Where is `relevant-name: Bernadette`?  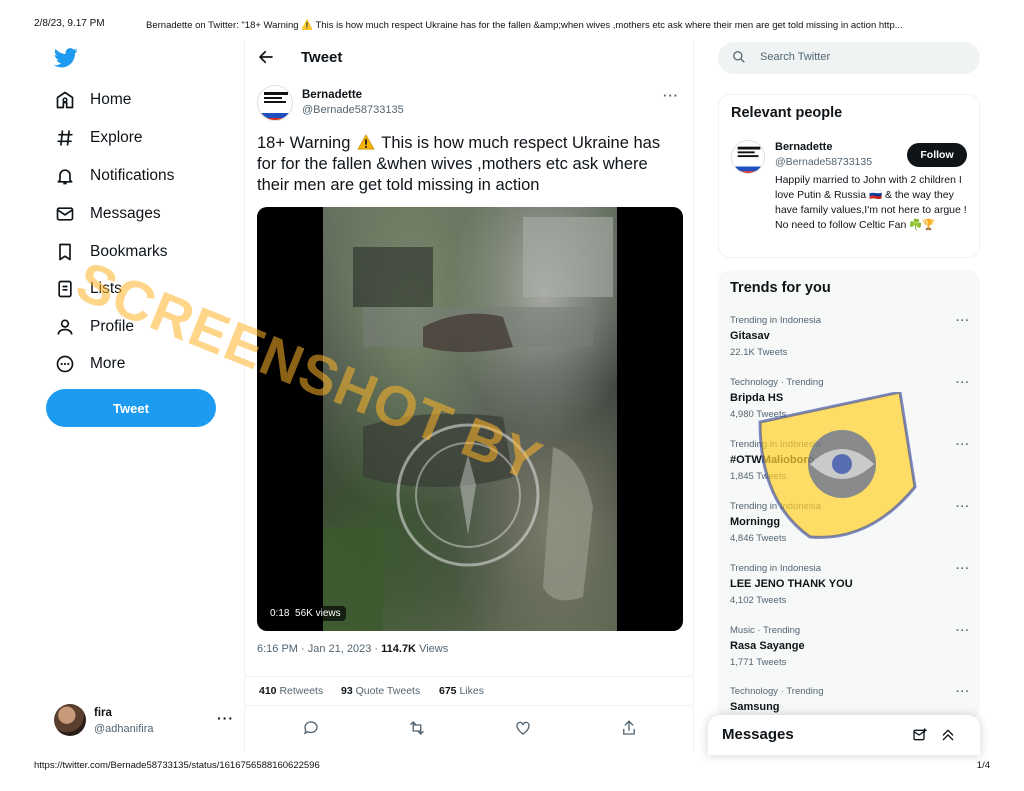 relevant-name: Bernadette is located at coordinates (803, 147).